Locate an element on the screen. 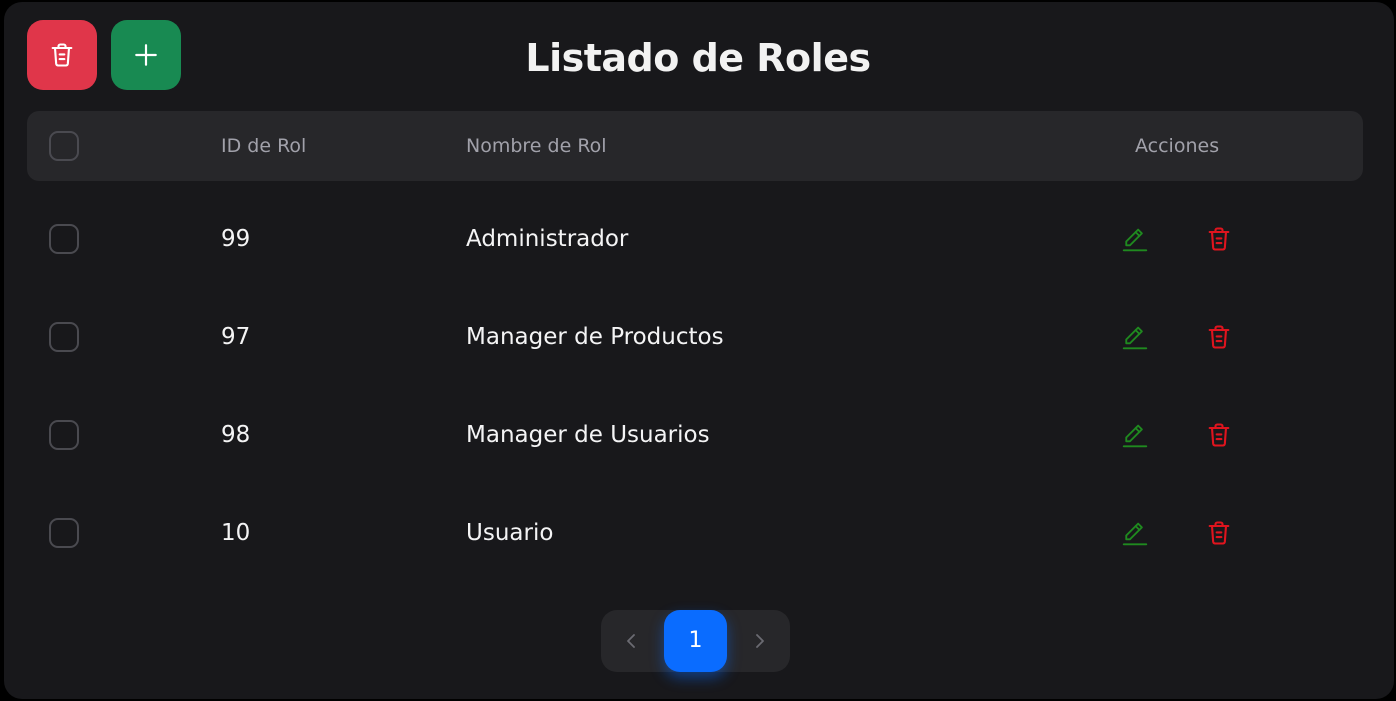 The image size is (1396, 701). role-id: 99 is located at coordinates (236, 239).